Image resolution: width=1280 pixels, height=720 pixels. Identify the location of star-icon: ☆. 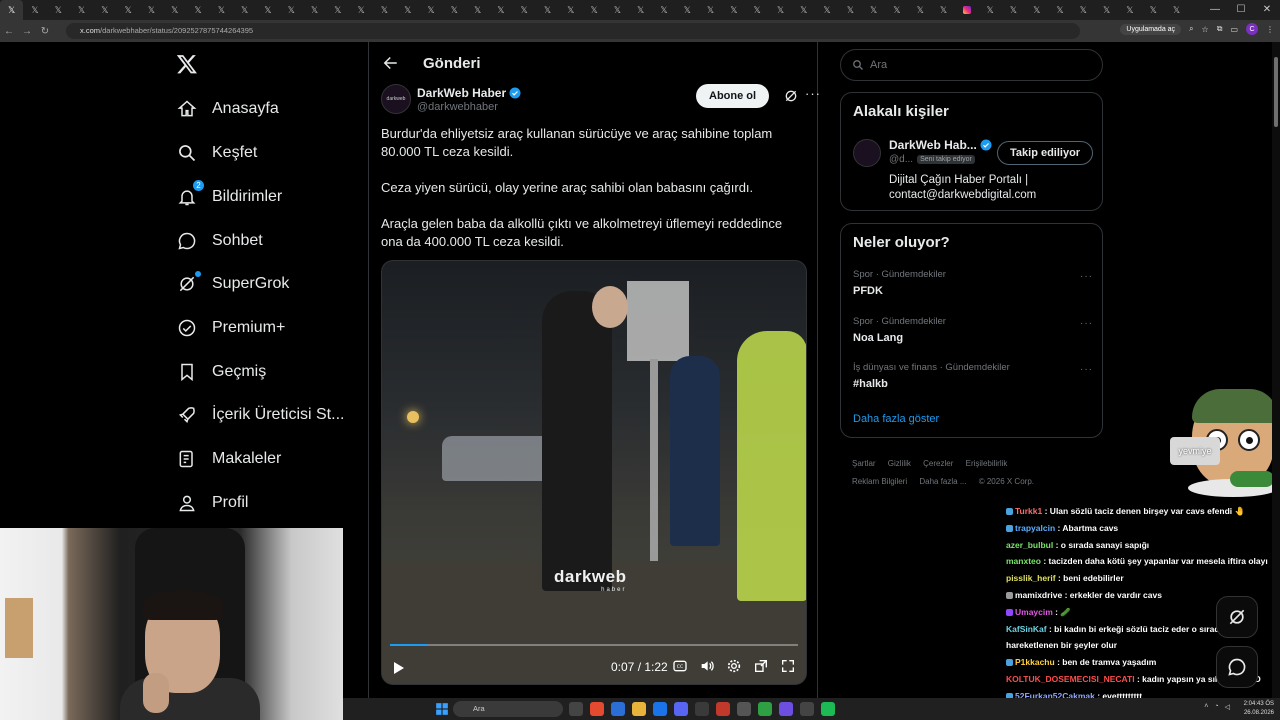
(1205, 29).